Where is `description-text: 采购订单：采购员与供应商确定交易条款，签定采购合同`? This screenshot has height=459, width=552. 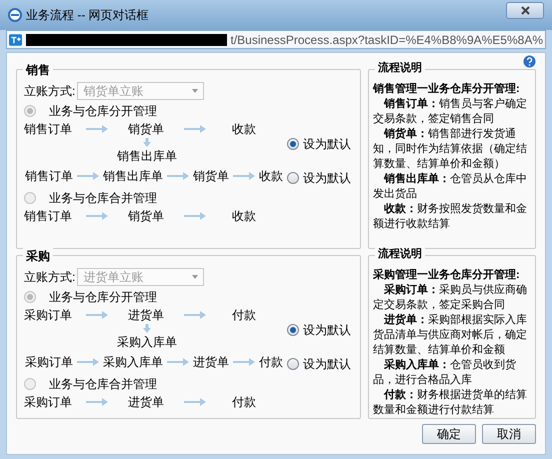 description-text: 采购订单：采购员与供应商确定交易条款，签定采购合同 is located at coordinates (450, 298).